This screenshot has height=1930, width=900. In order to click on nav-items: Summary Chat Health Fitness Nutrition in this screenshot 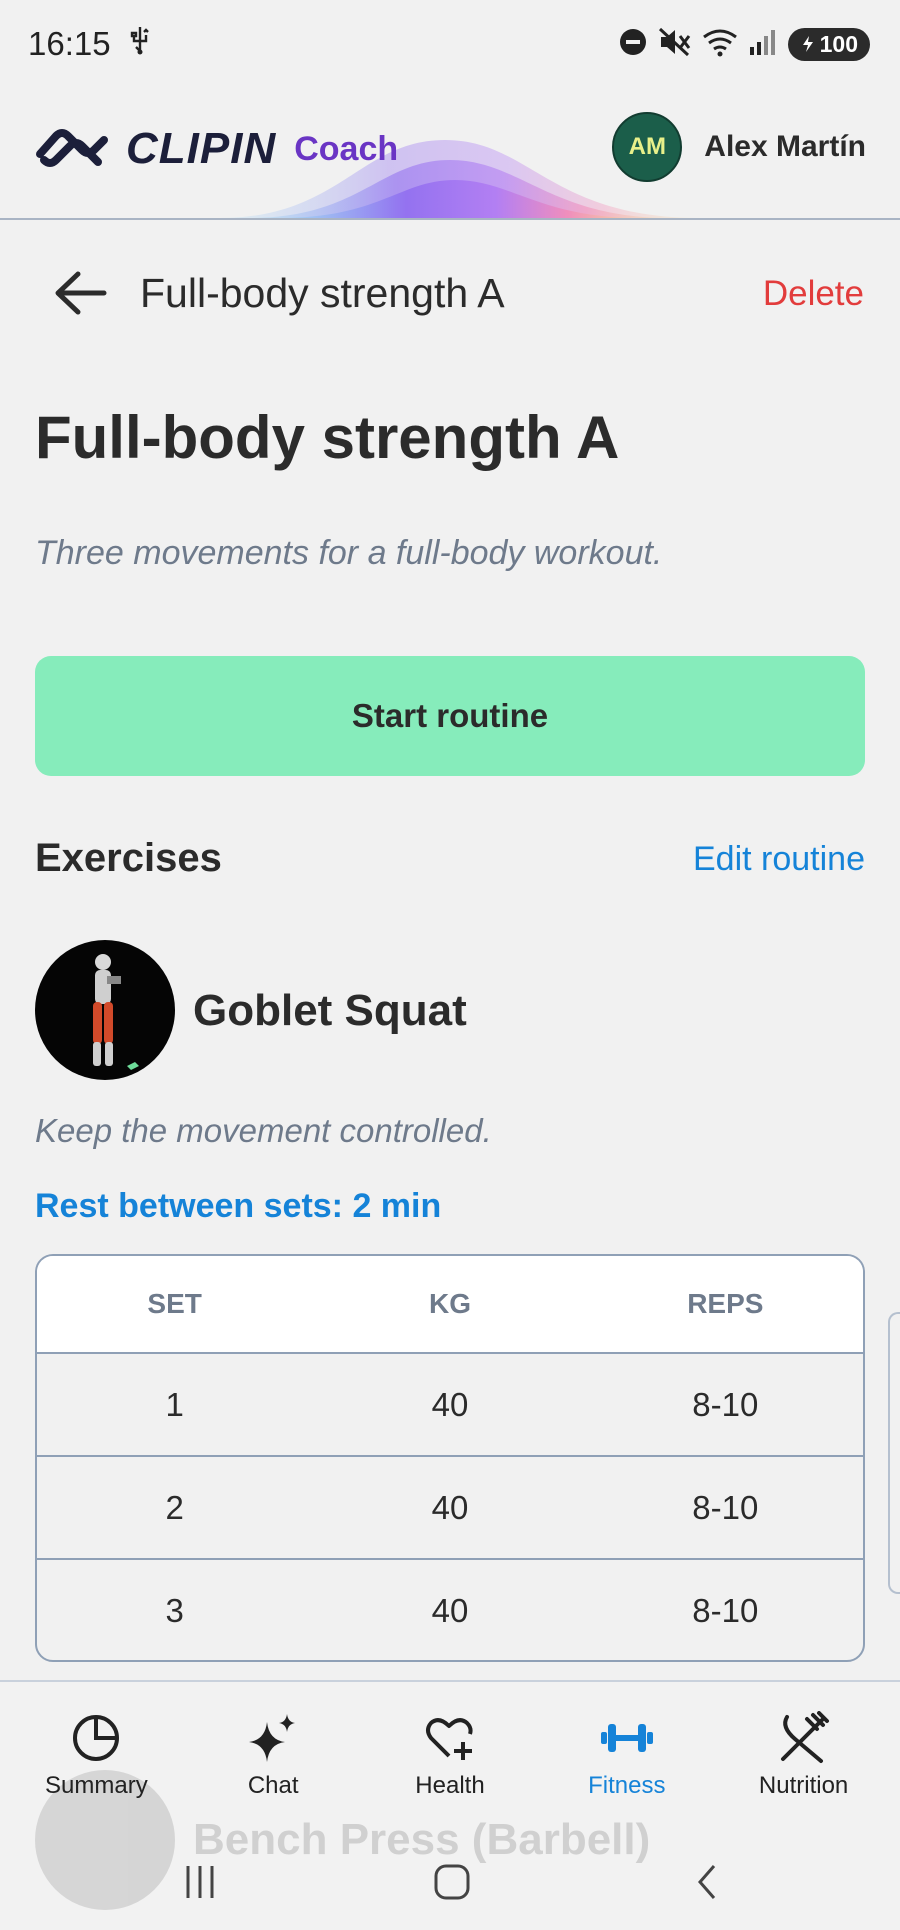, I will do `click(450, 1755)`.